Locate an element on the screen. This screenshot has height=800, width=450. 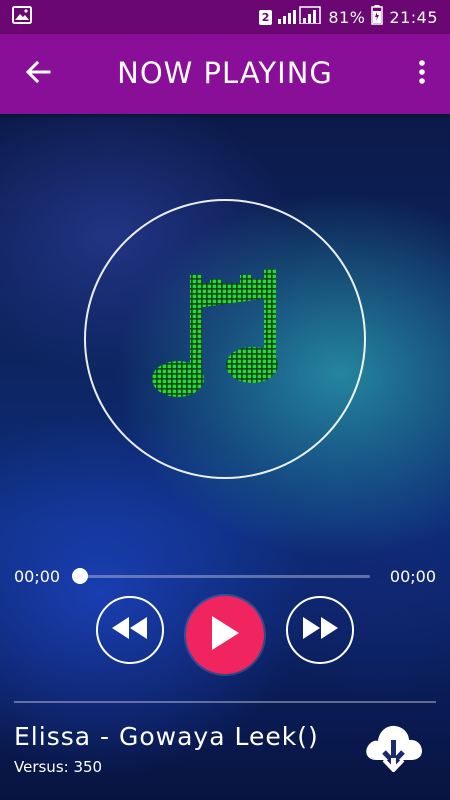
image-icon is located at coordinates (22, 17).